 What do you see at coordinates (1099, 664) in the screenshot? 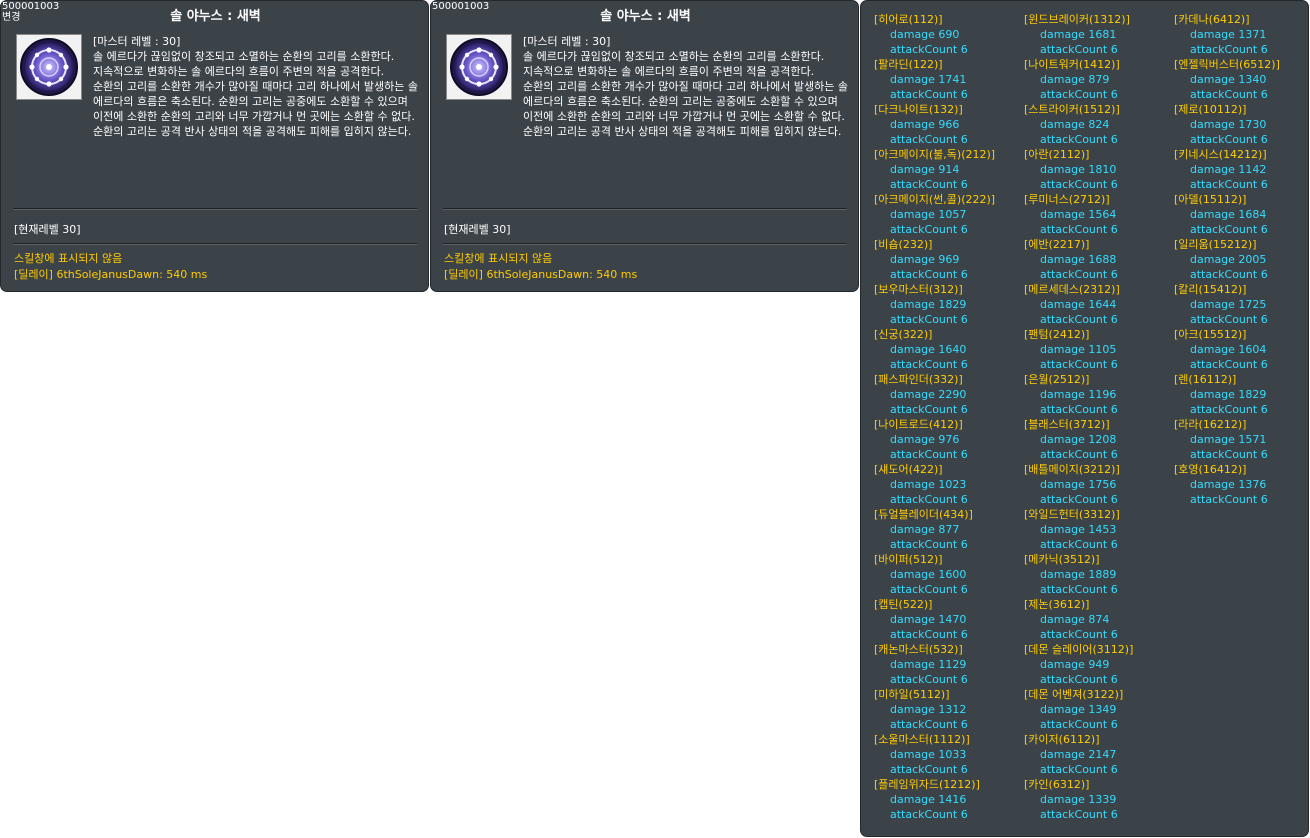
I see `job-stat-entry: [데몬 슬레이어(3112)] damage 949 attackCount 6` at bounding box center [1099, 664].